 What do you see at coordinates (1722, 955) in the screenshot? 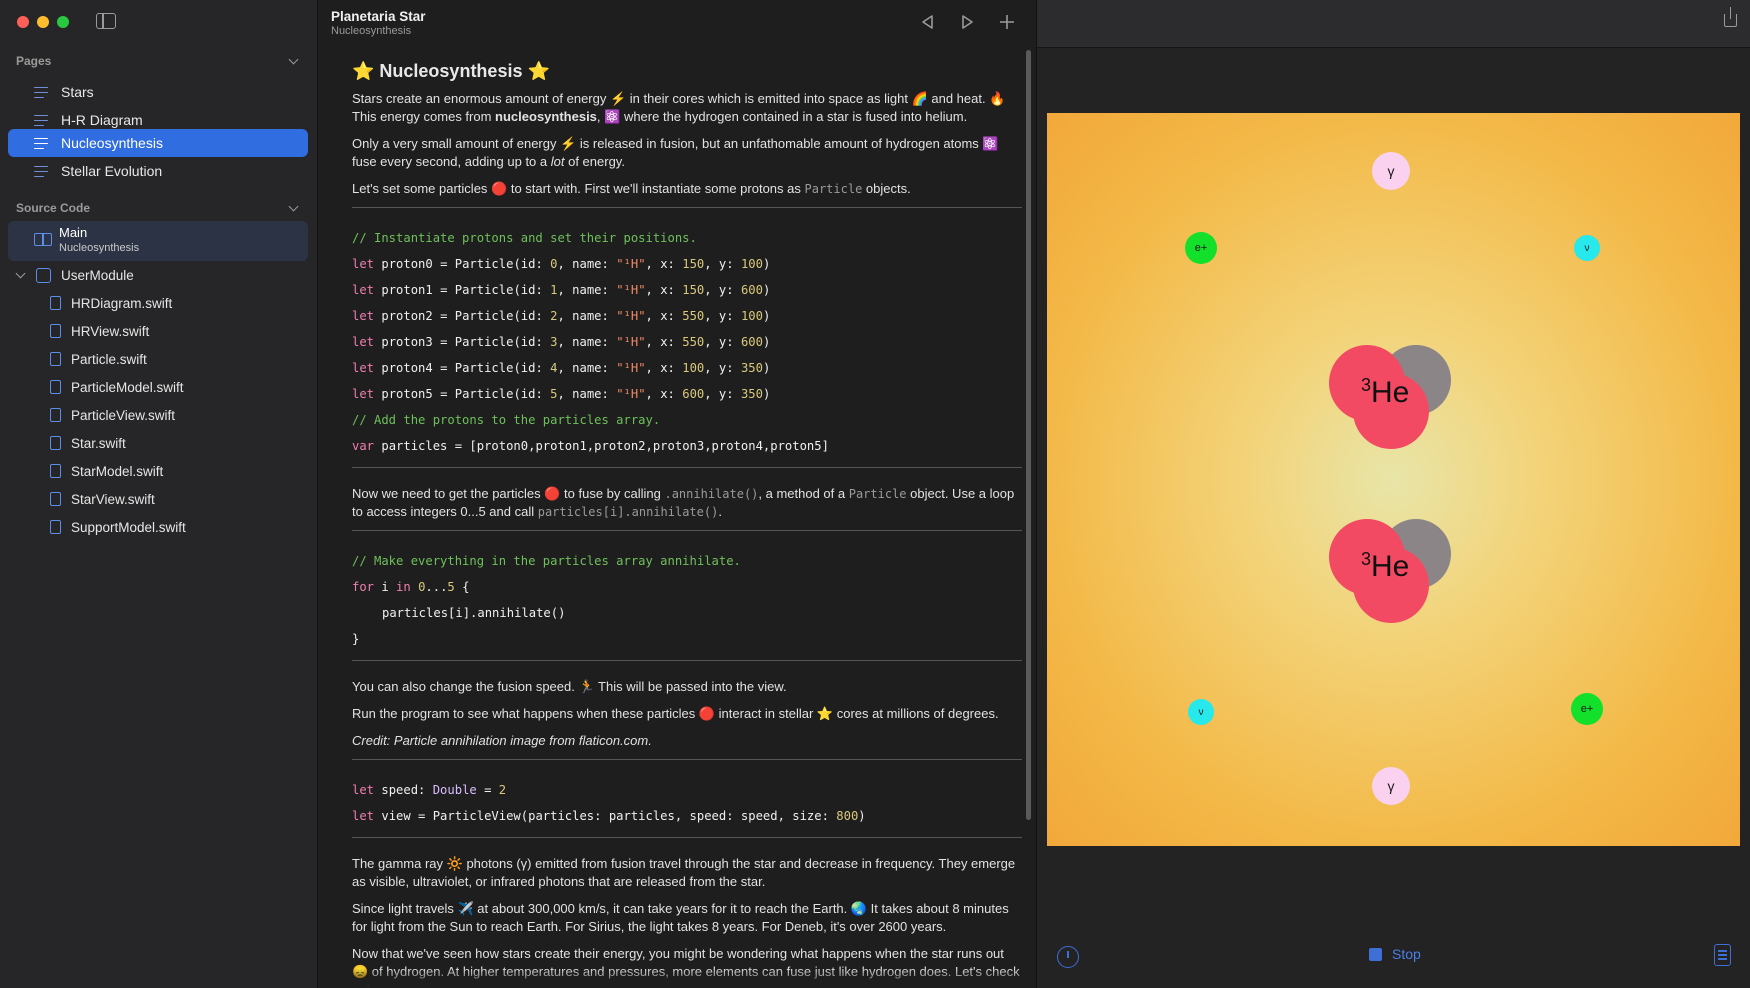
I see `glossary-book-icon` at bounding box center [1722, 955].